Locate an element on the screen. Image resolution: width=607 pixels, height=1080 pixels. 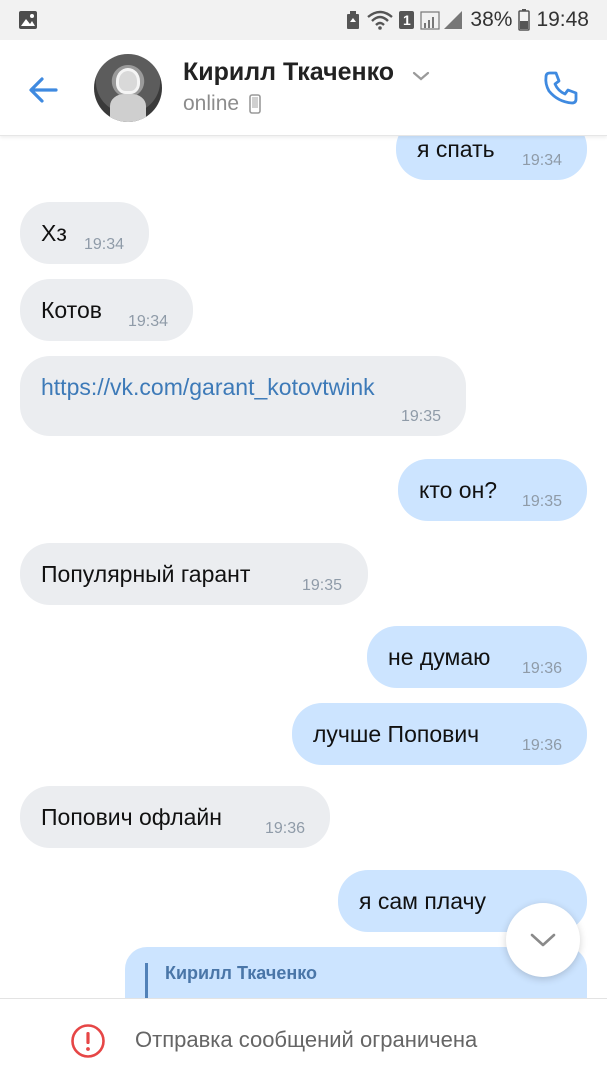
quoted-author: Кирилл Ткаченко is located at coordinates (241, 973).